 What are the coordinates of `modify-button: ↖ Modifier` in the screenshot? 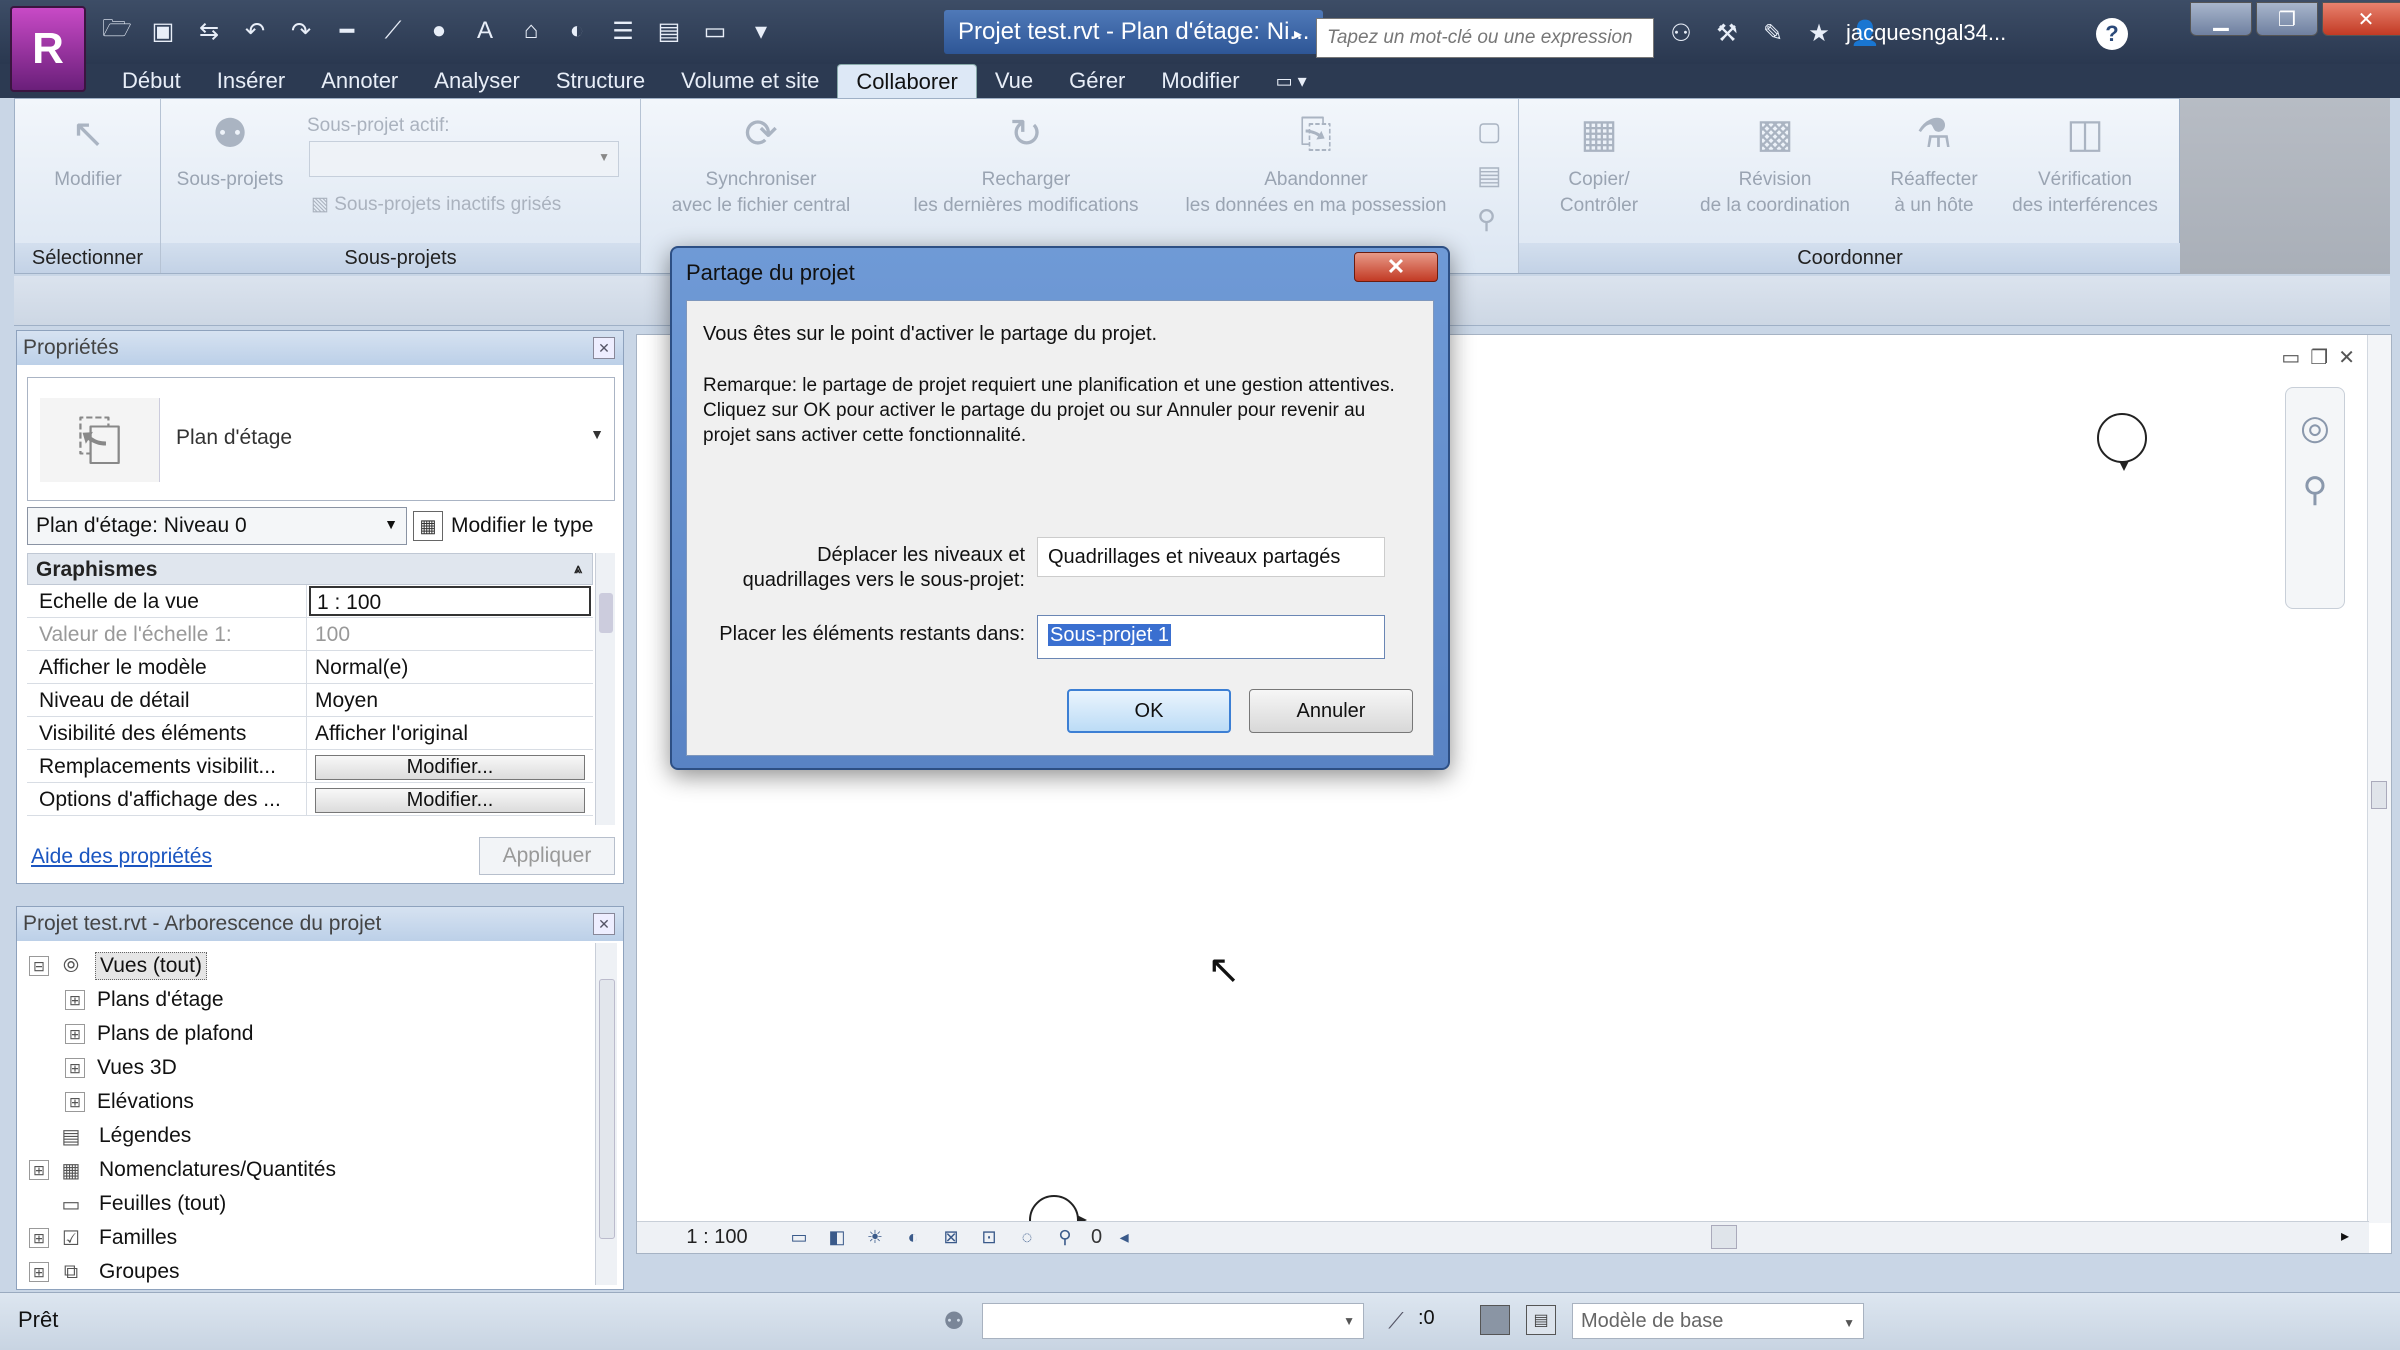 It's located at (88, 150).